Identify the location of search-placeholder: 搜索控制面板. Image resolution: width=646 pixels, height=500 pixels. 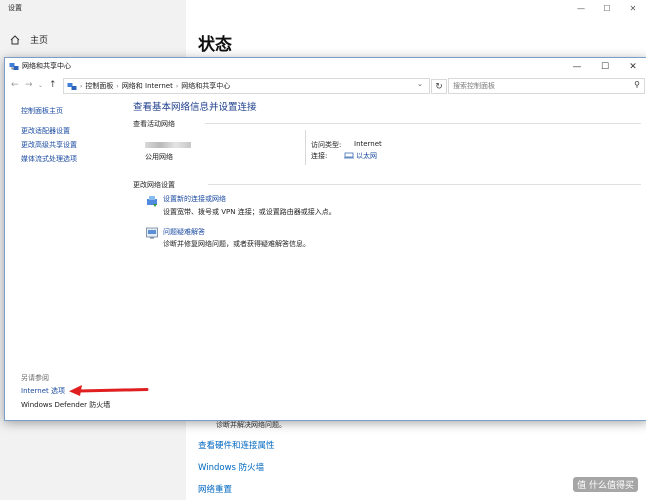
(474, 86).